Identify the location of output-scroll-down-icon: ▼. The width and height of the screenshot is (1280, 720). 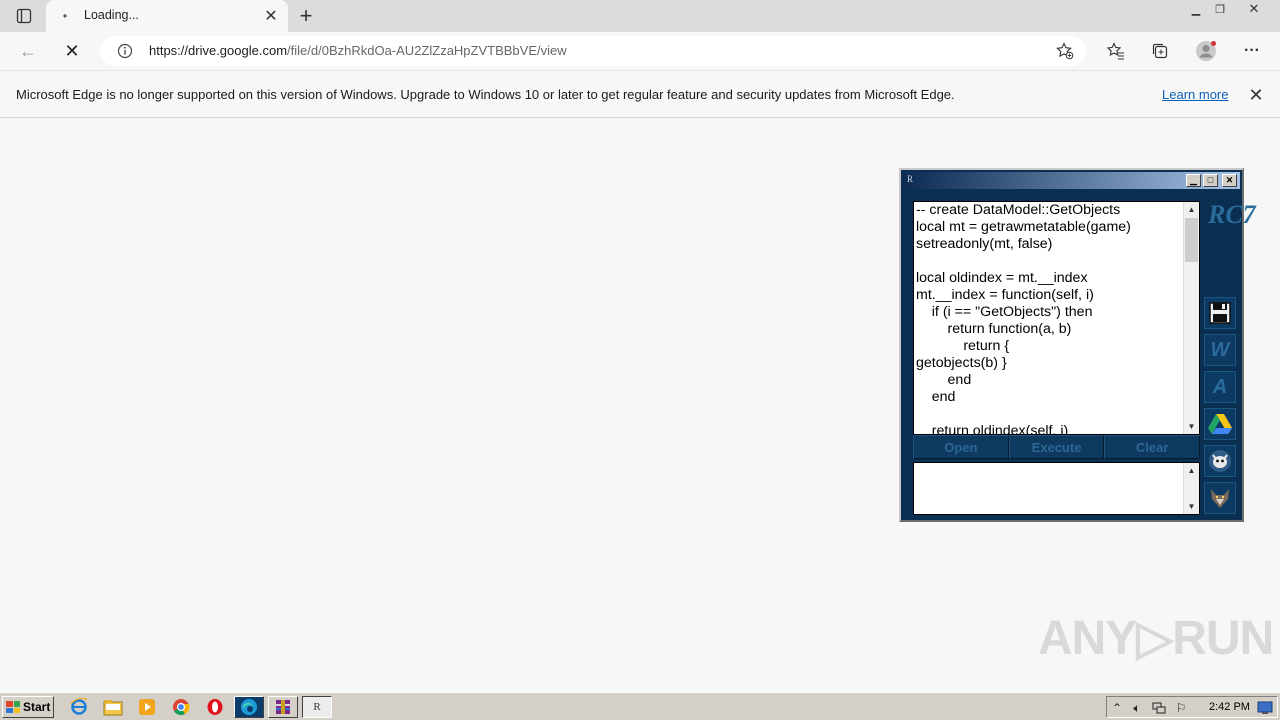
(1191, 506).